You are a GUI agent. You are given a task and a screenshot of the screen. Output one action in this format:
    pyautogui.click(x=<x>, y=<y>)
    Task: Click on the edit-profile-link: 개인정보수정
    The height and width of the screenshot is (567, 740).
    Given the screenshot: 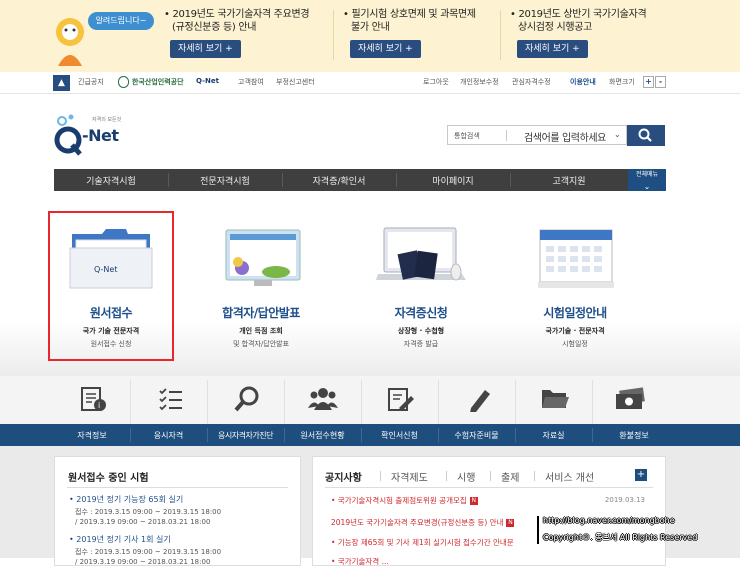 What is the action you would take?
    pyautogui.click(x=479, y=82)
    